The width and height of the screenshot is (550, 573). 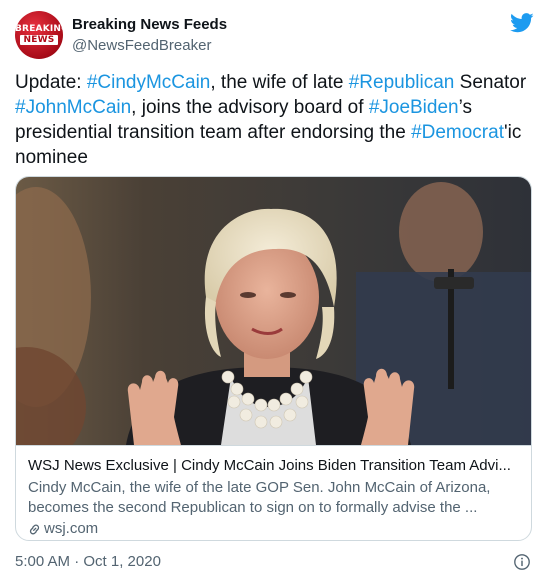 I want to click on display-name: Breaking News Feeds, so click(x=149, y=24).